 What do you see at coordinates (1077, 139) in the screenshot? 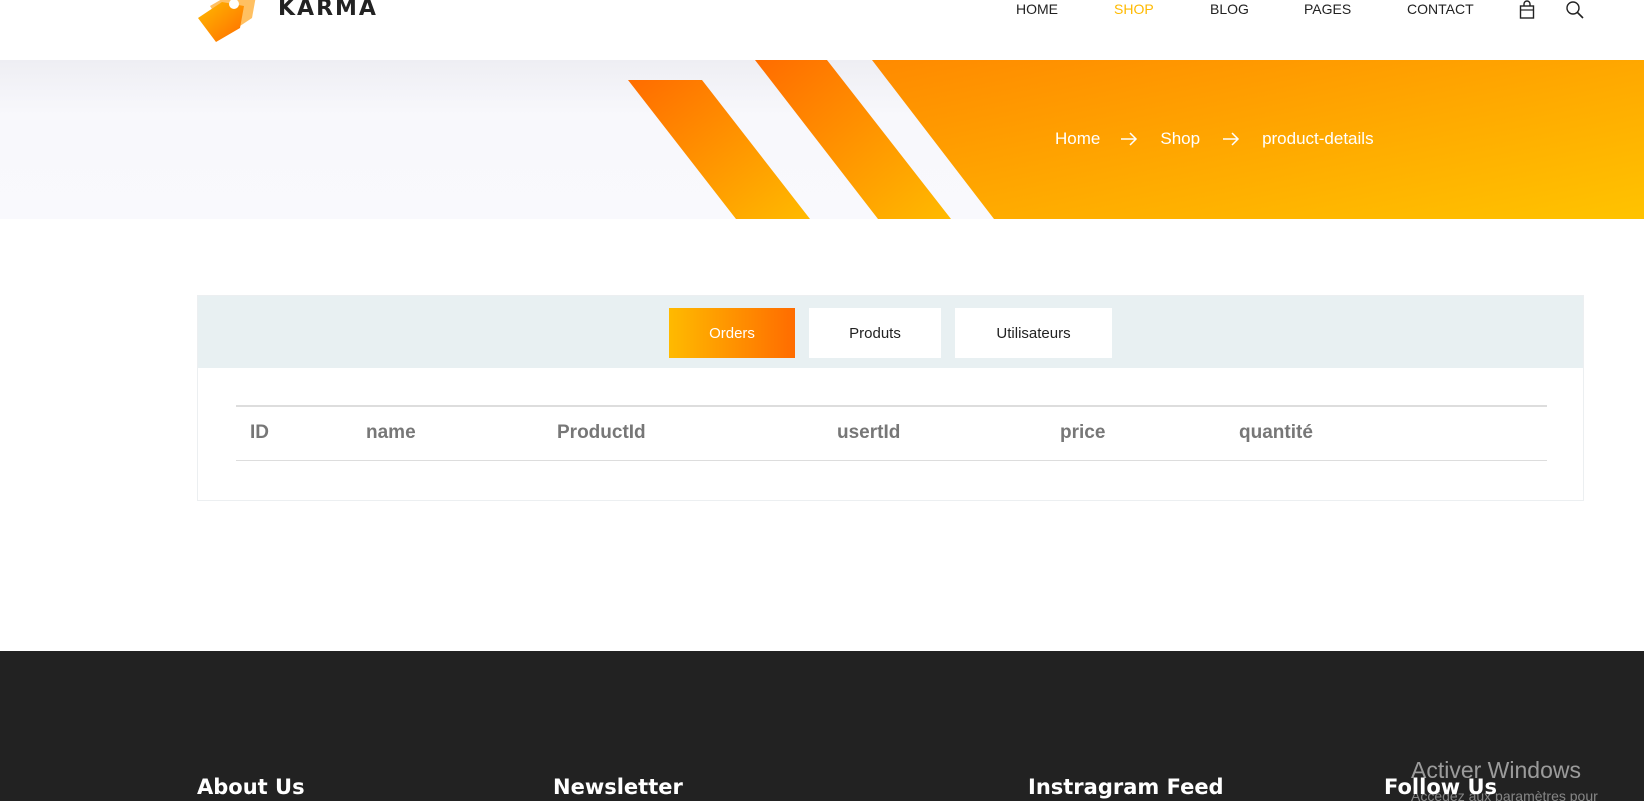
I see `breadcrumb-home: Home` at bounding box center [1077, 139].